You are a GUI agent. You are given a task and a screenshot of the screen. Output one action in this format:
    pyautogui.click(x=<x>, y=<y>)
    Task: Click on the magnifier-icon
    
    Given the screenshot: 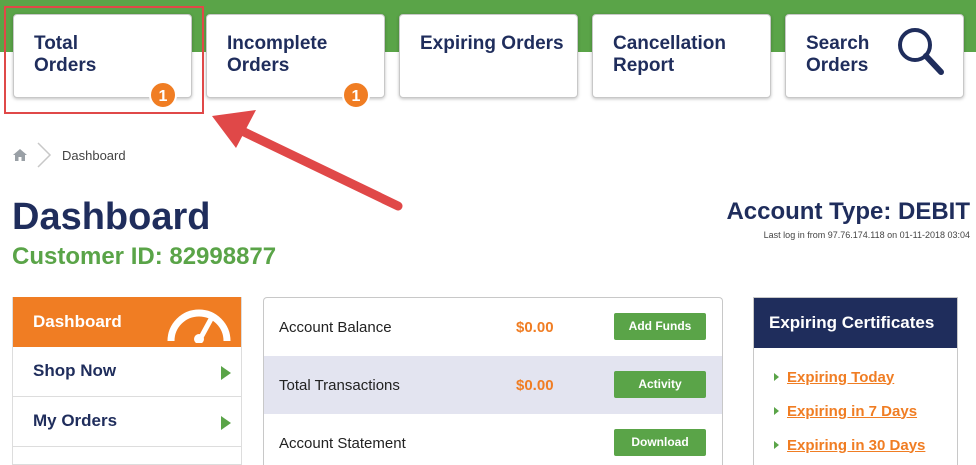 What is the action you would take?
    pyautogui.click(x=921, y=51)
    